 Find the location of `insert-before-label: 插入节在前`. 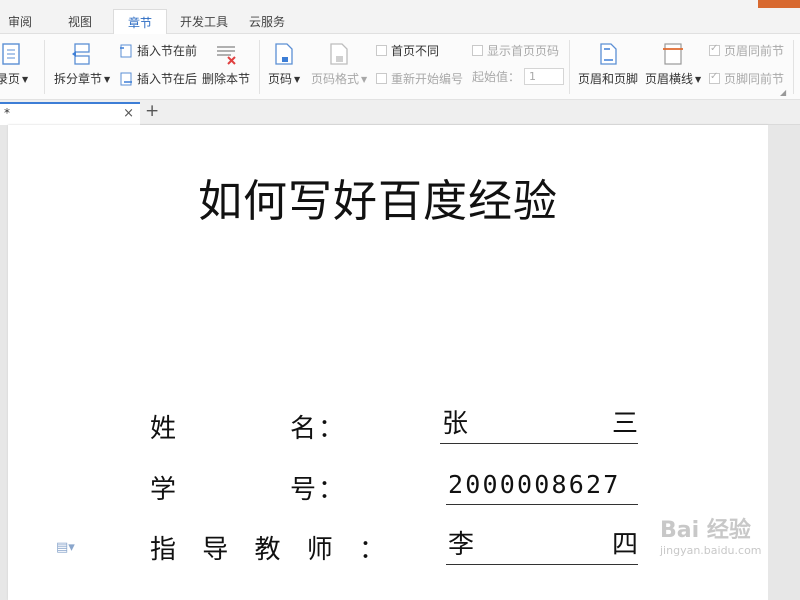

insert-before-label: 插入节在前 is located at coordinates (167, 51).